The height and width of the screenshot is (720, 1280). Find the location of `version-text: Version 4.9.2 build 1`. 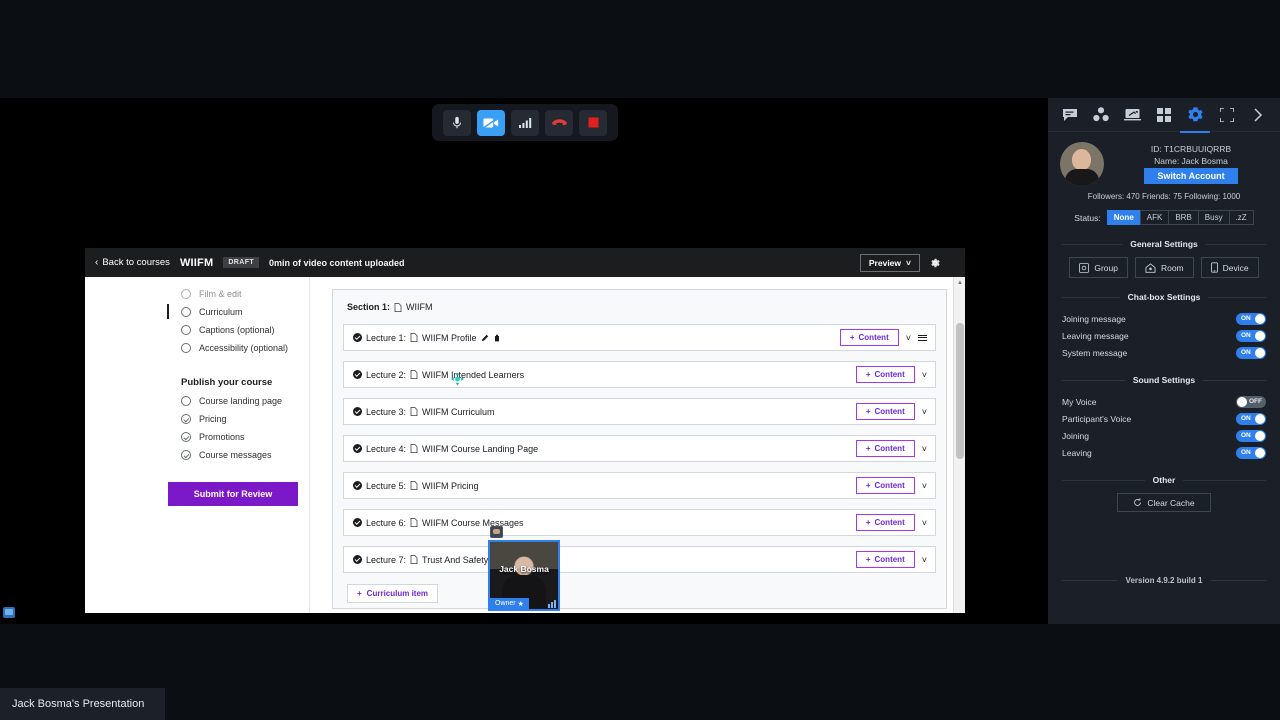

version-text: Version 4.9.2 build 1 is located at coordinates (1164, 580).